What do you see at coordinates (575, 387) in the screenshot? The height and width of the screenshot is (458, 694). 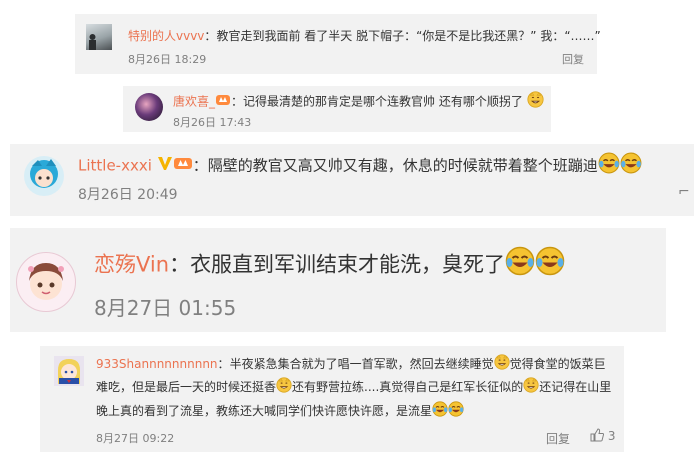 I see `comment-text: 还记得在山里` at bounding box center [575, 387].